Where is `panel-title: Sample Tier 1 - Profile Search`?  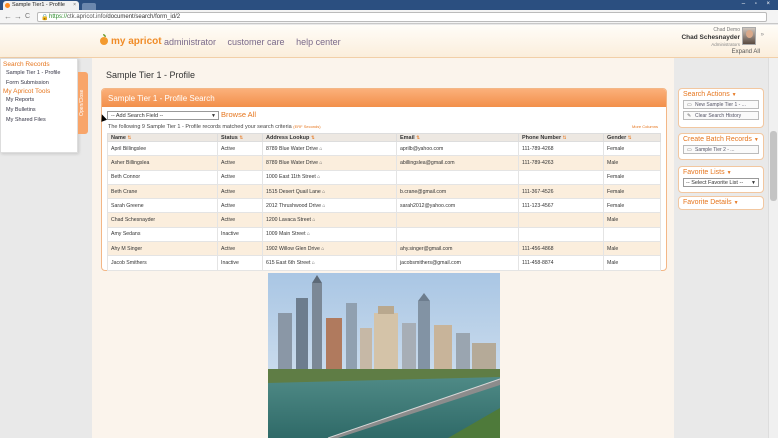
panel-title: Sample Tier 1 - Profile Search is located at coordinates (384, 98).